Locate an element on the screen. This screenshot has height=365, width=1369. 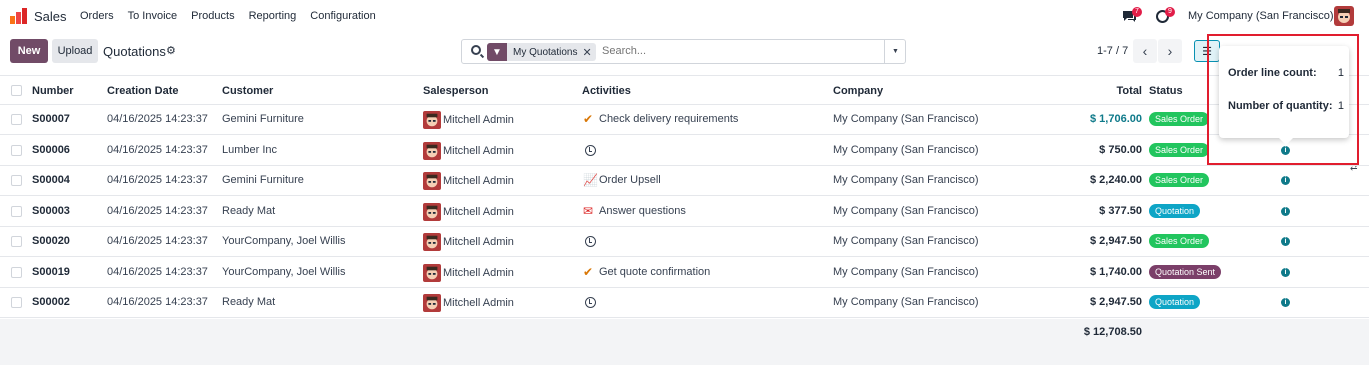
upload-button: Upload is located at coordinates (75, 51).